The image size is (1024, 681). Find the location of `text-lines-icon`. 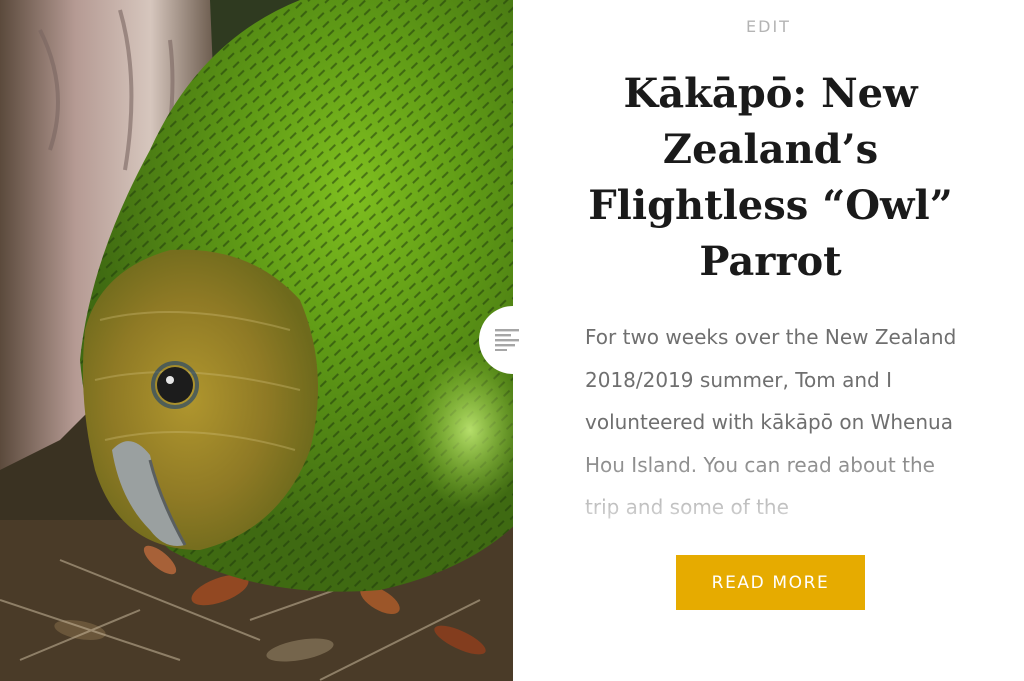

text-lines-icon is located at coordinates (507, 340).